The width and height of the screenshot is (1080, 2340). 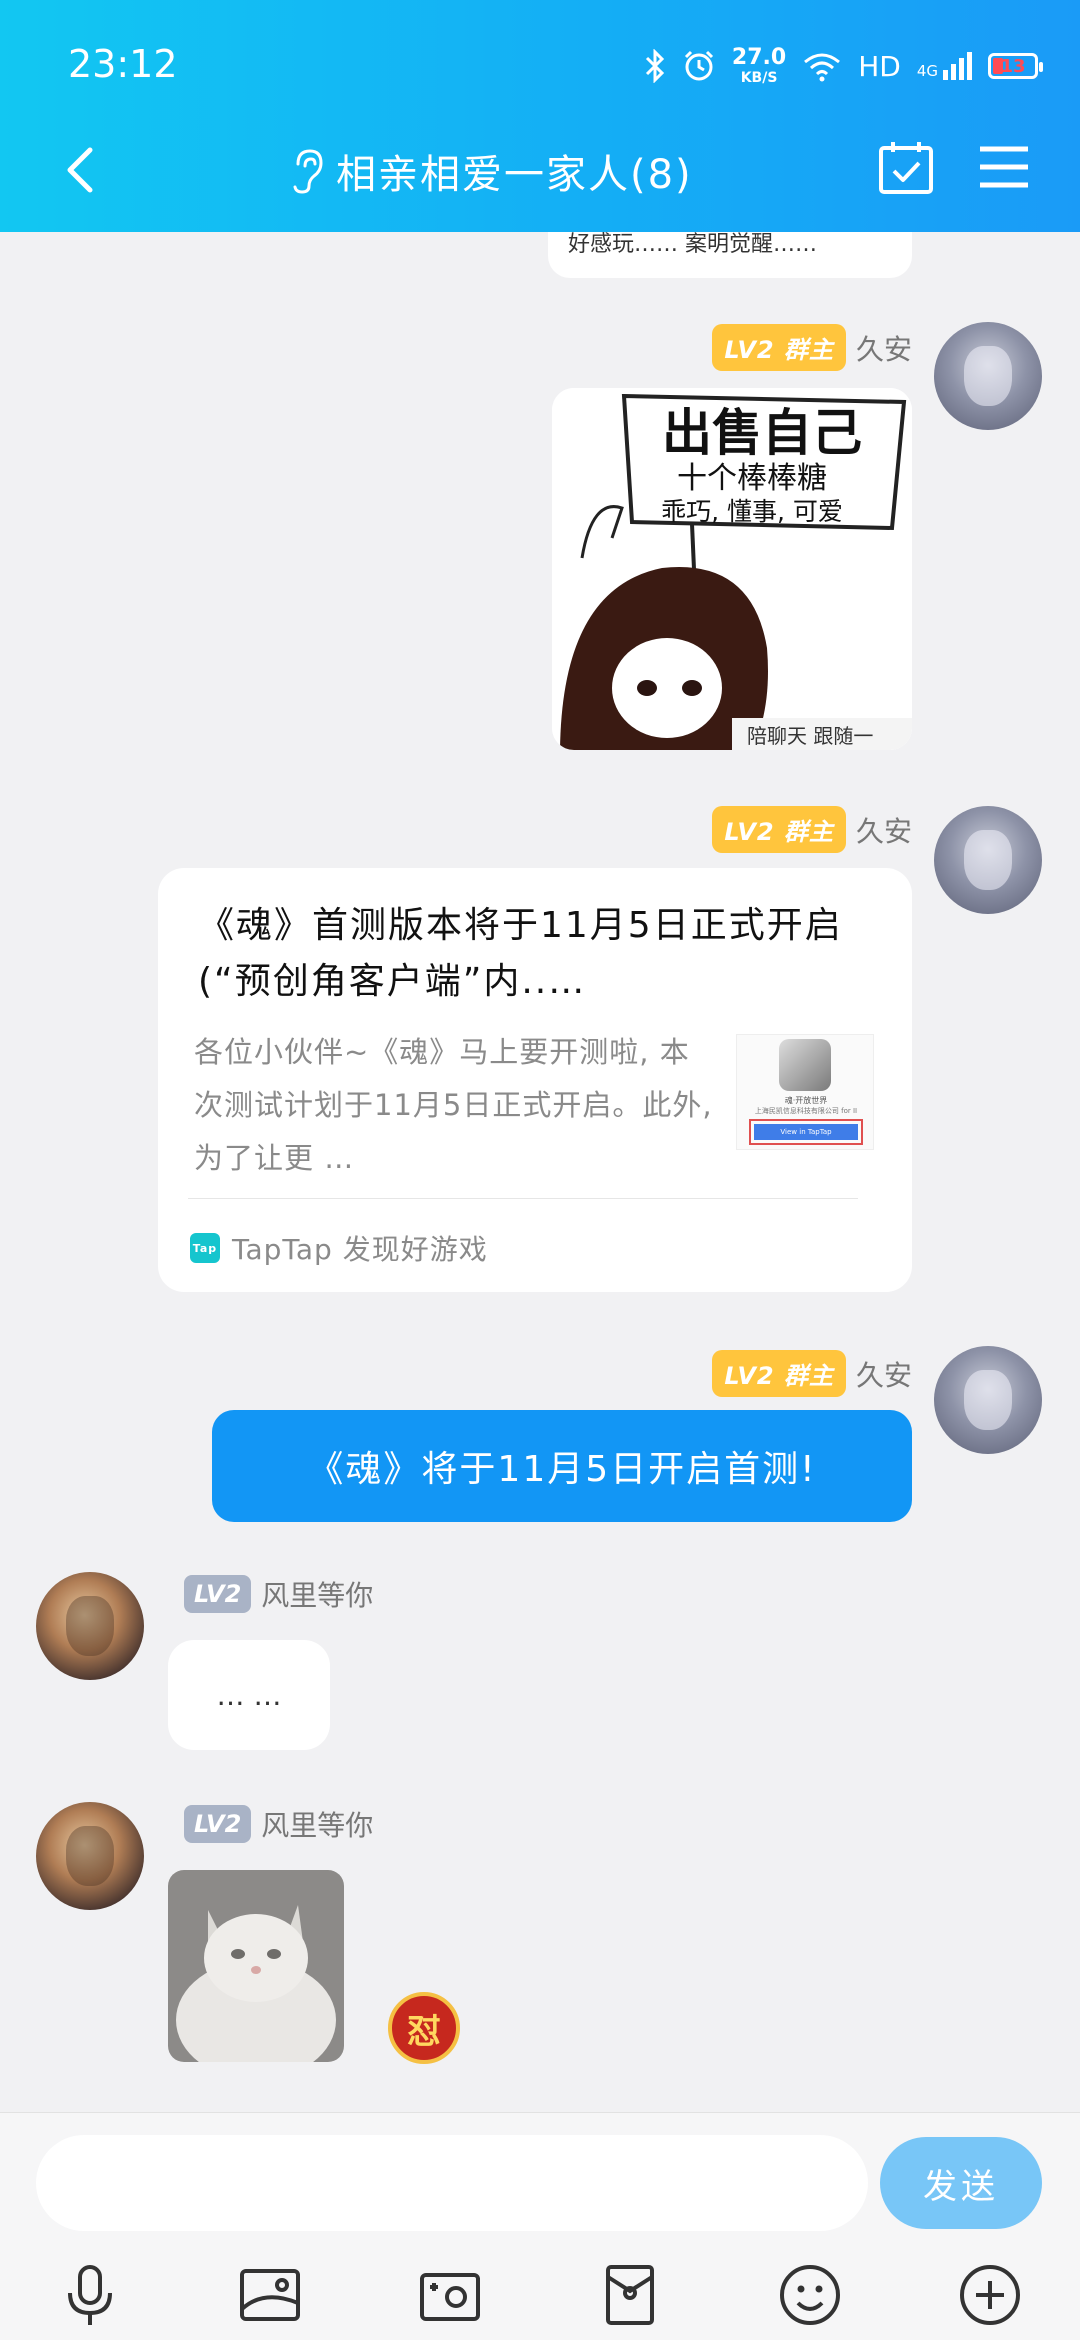 I want to click on menu-icon, so click(x=1004, y=167).